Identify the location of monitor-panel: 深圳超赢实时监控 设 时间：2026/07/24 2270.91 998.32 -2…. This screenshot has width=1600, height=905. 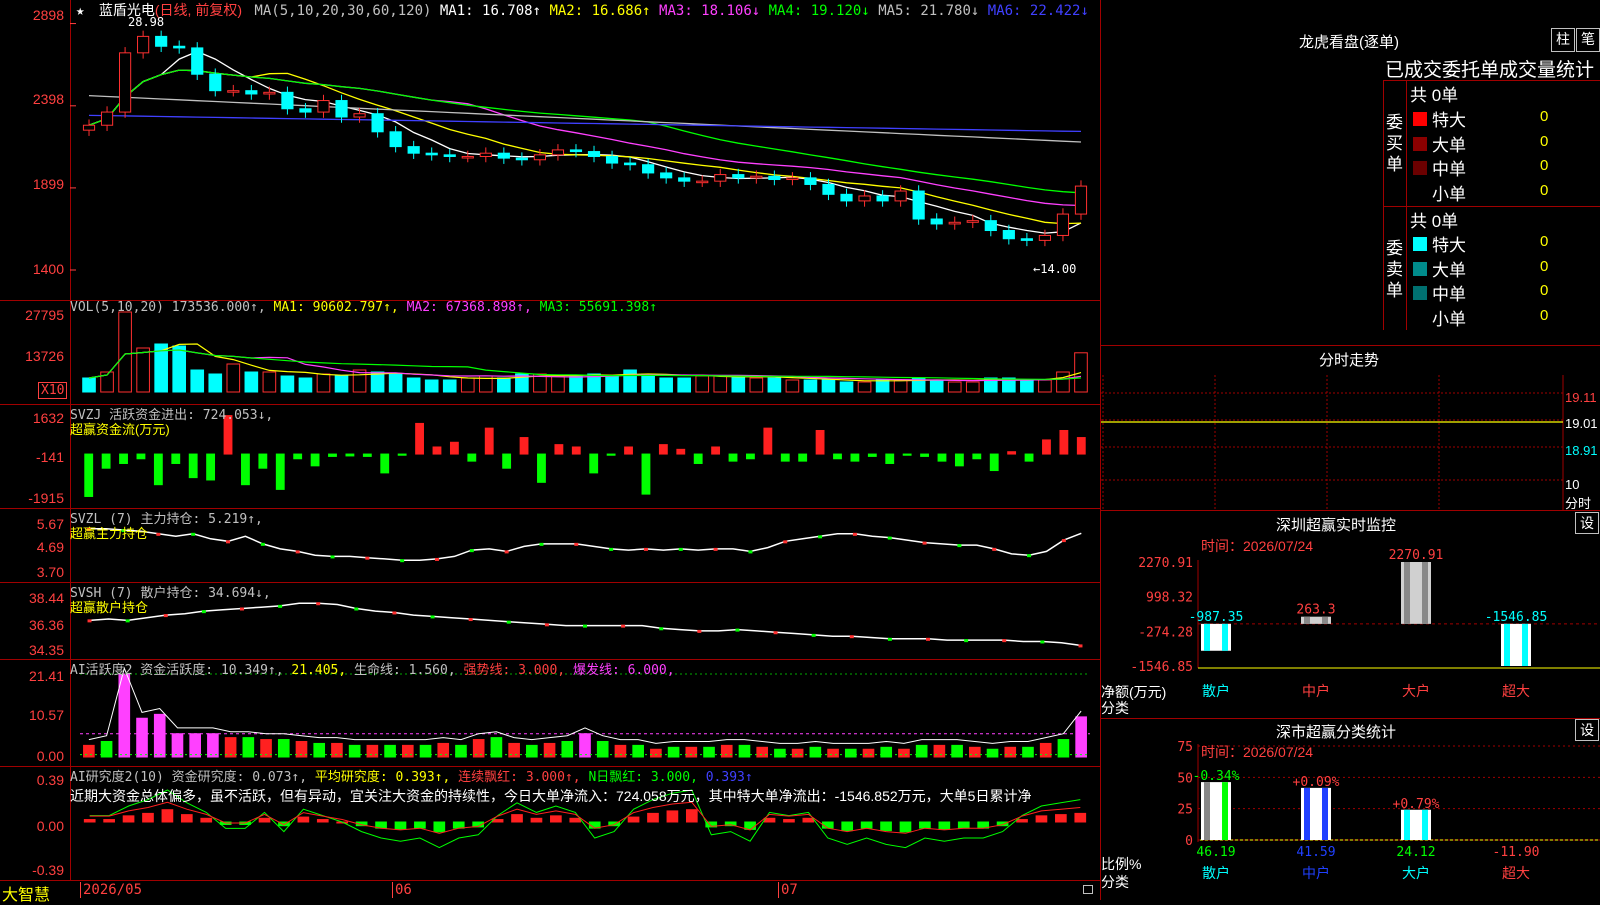
(1350, 614).